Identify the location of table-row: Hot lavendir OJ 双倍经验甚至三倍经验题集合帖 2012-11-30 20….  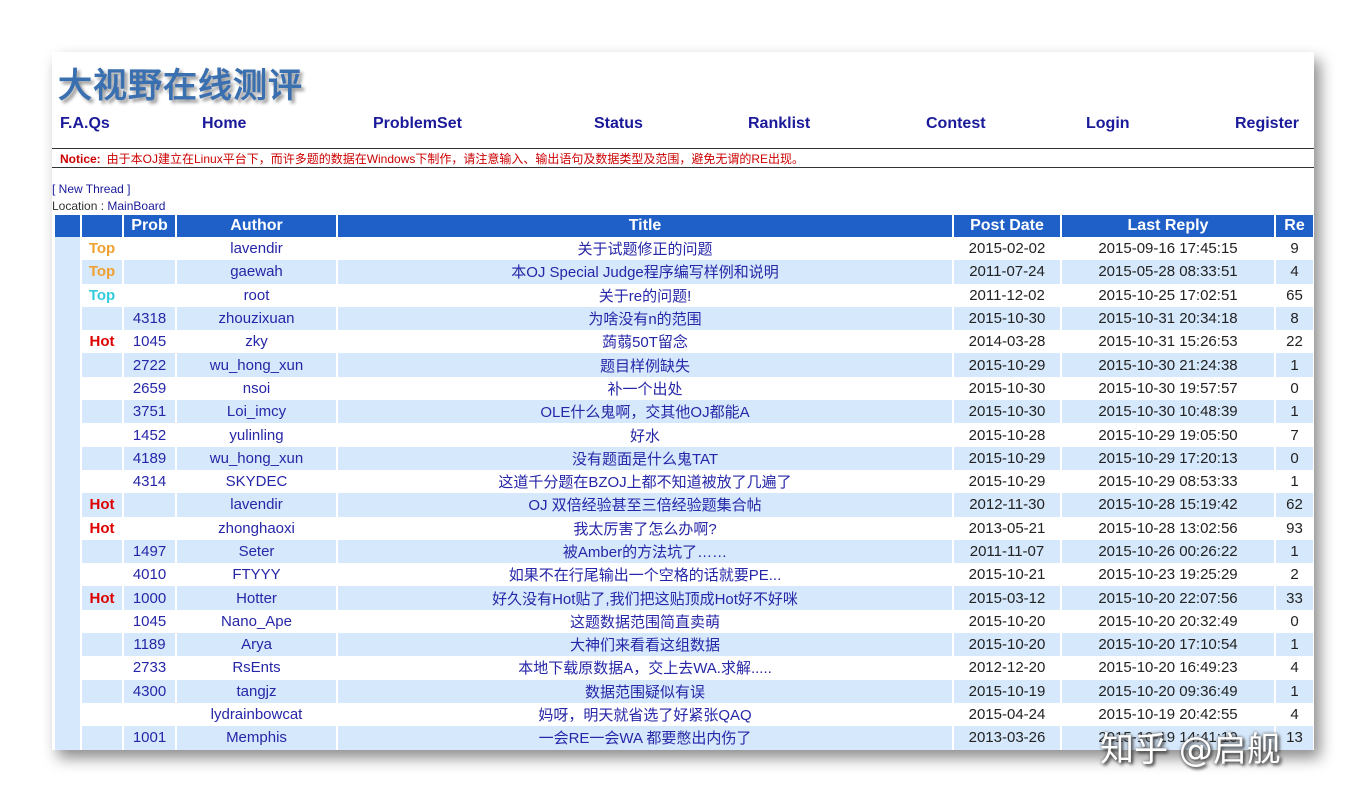
(684, 505).